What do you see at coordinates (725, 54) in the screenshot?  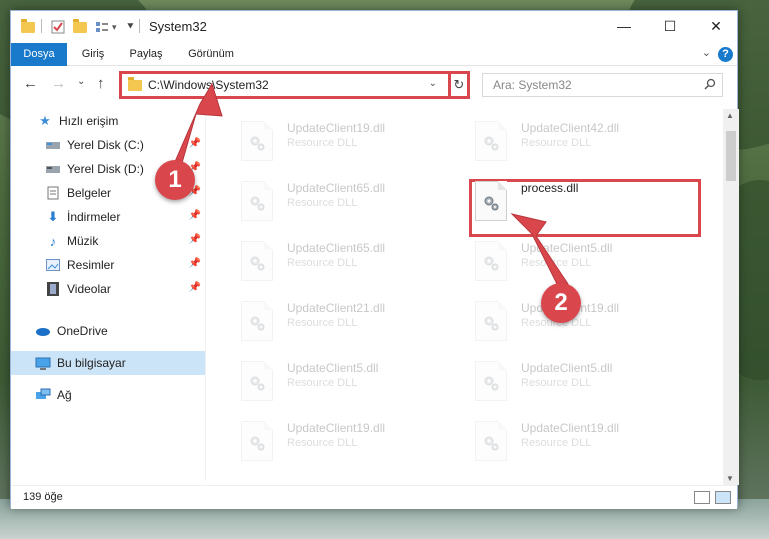 I see `help-button: ?` at bounding box center [725, 54].